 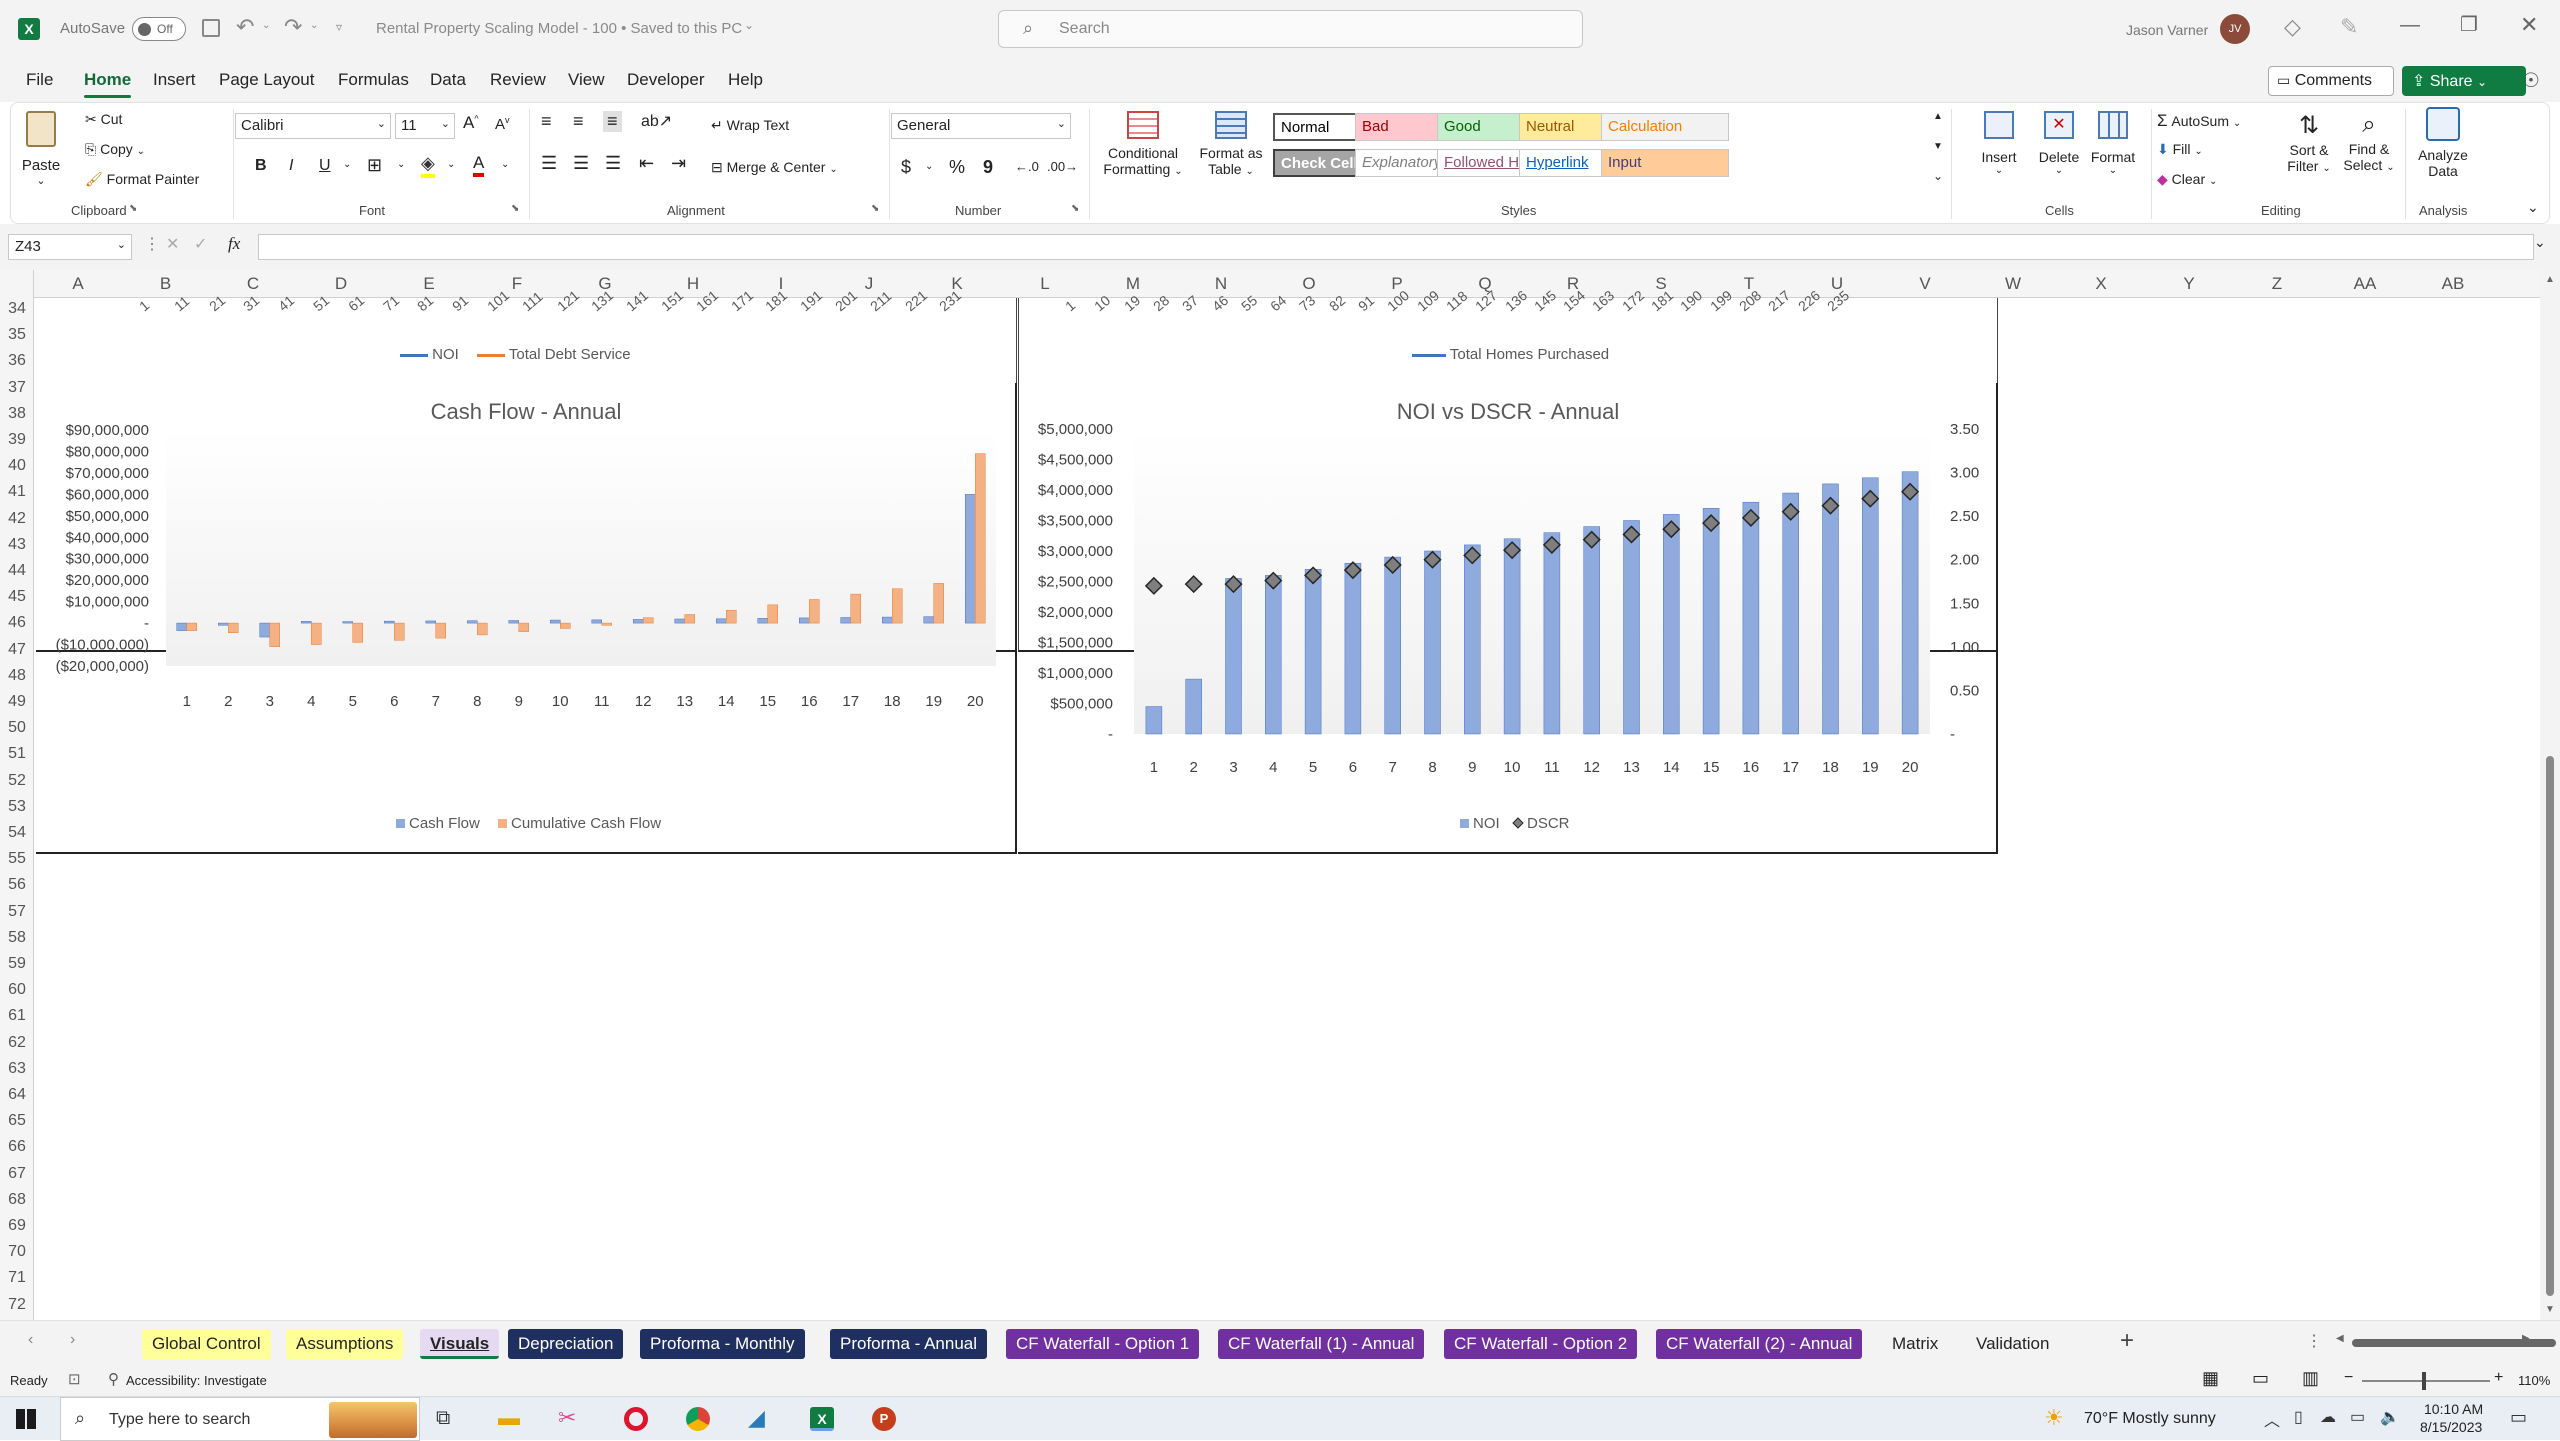 What do you see at coordinates (133, 208) in the screenshot?
I see `clipboard-launcher-icon: ⬊` at bounding box center [133, 208].